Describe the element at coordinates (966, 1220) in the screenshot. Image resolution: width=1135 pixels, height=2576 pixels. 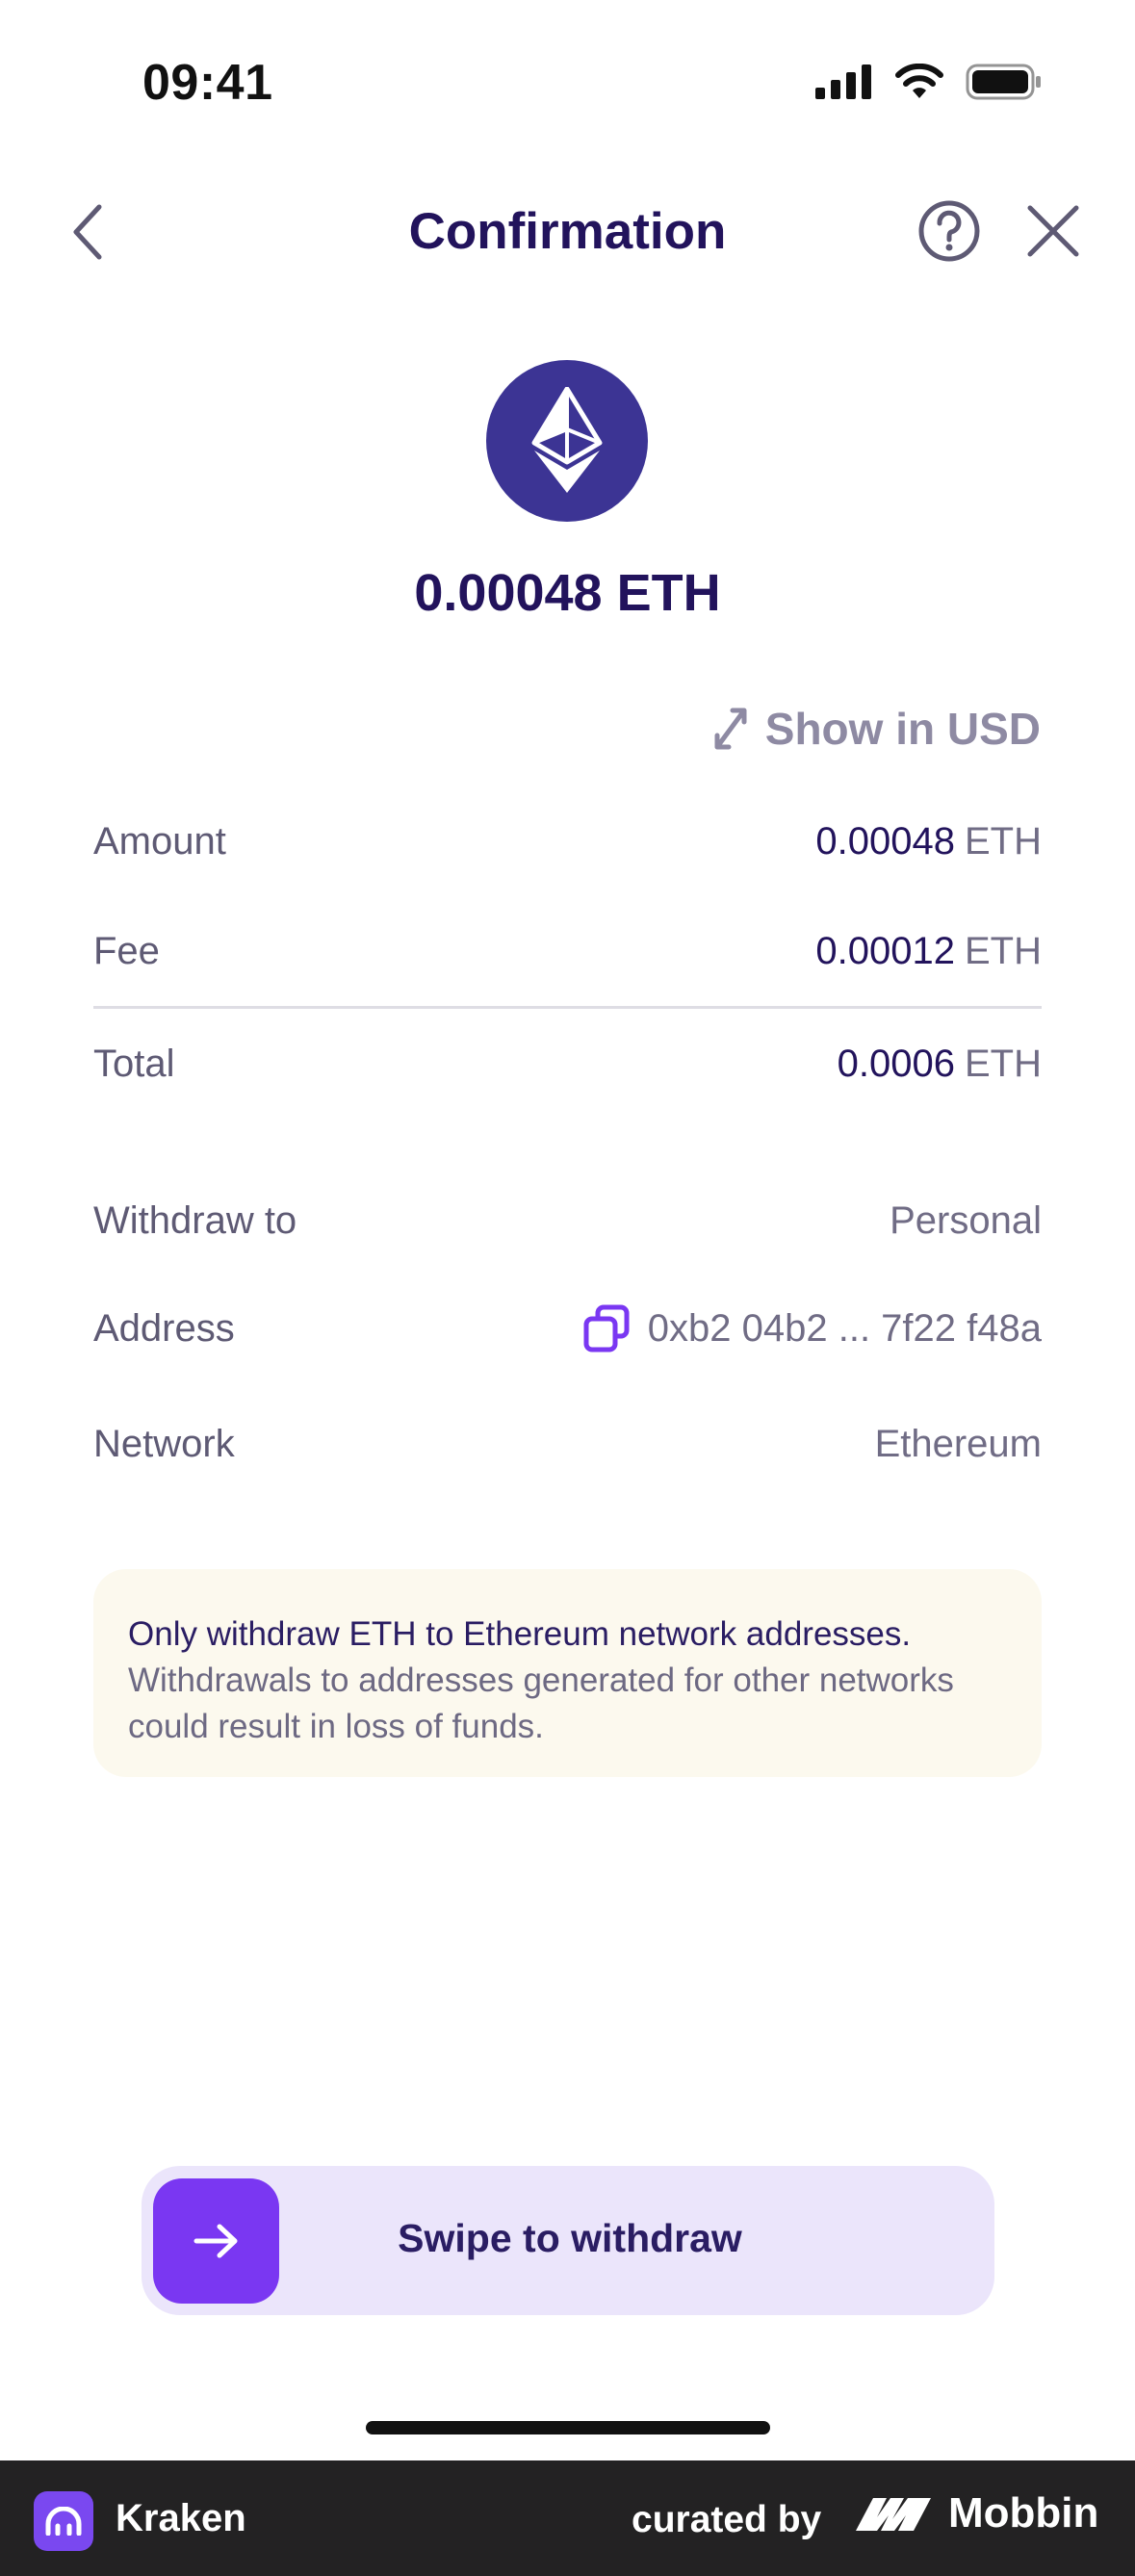
I see `withdraw-to-value: Personal` at that location.